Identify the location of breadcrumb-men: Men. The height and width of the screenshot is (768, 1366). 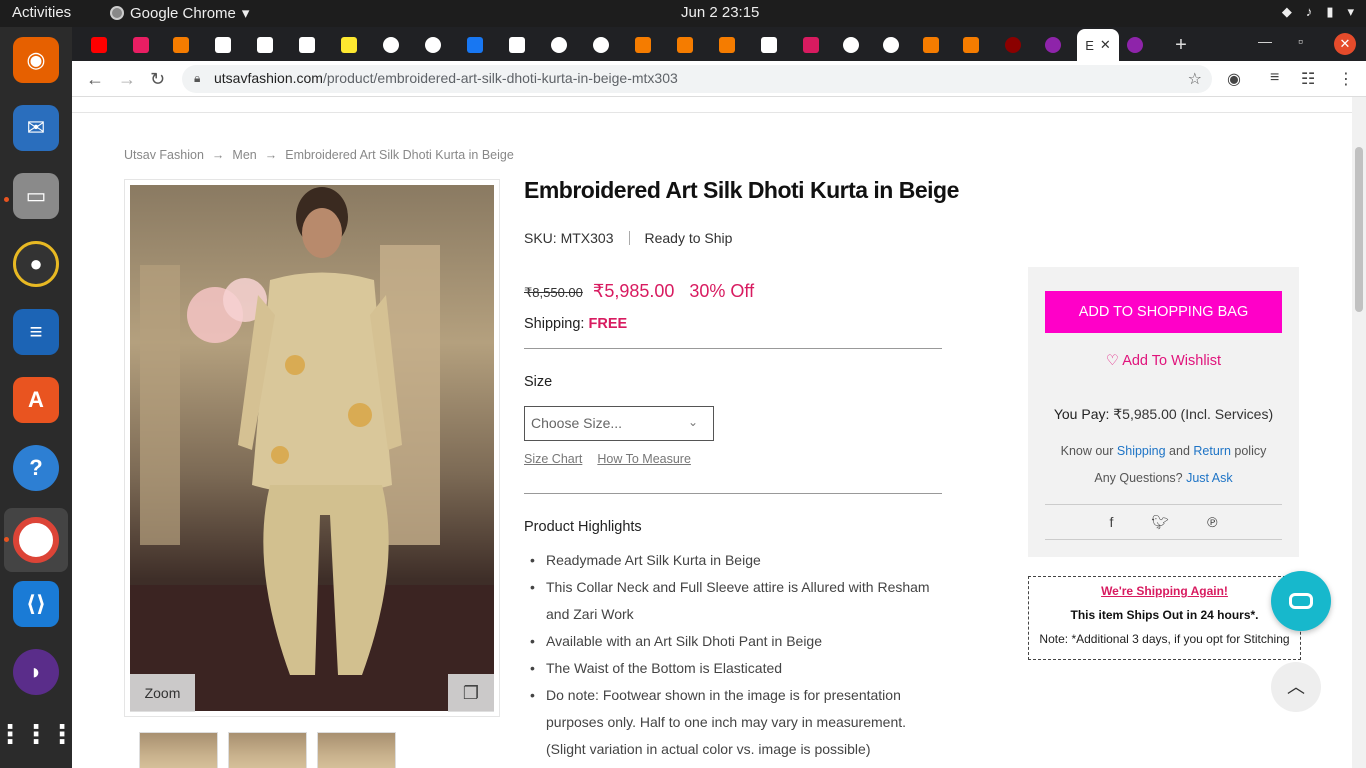
(244, 155).